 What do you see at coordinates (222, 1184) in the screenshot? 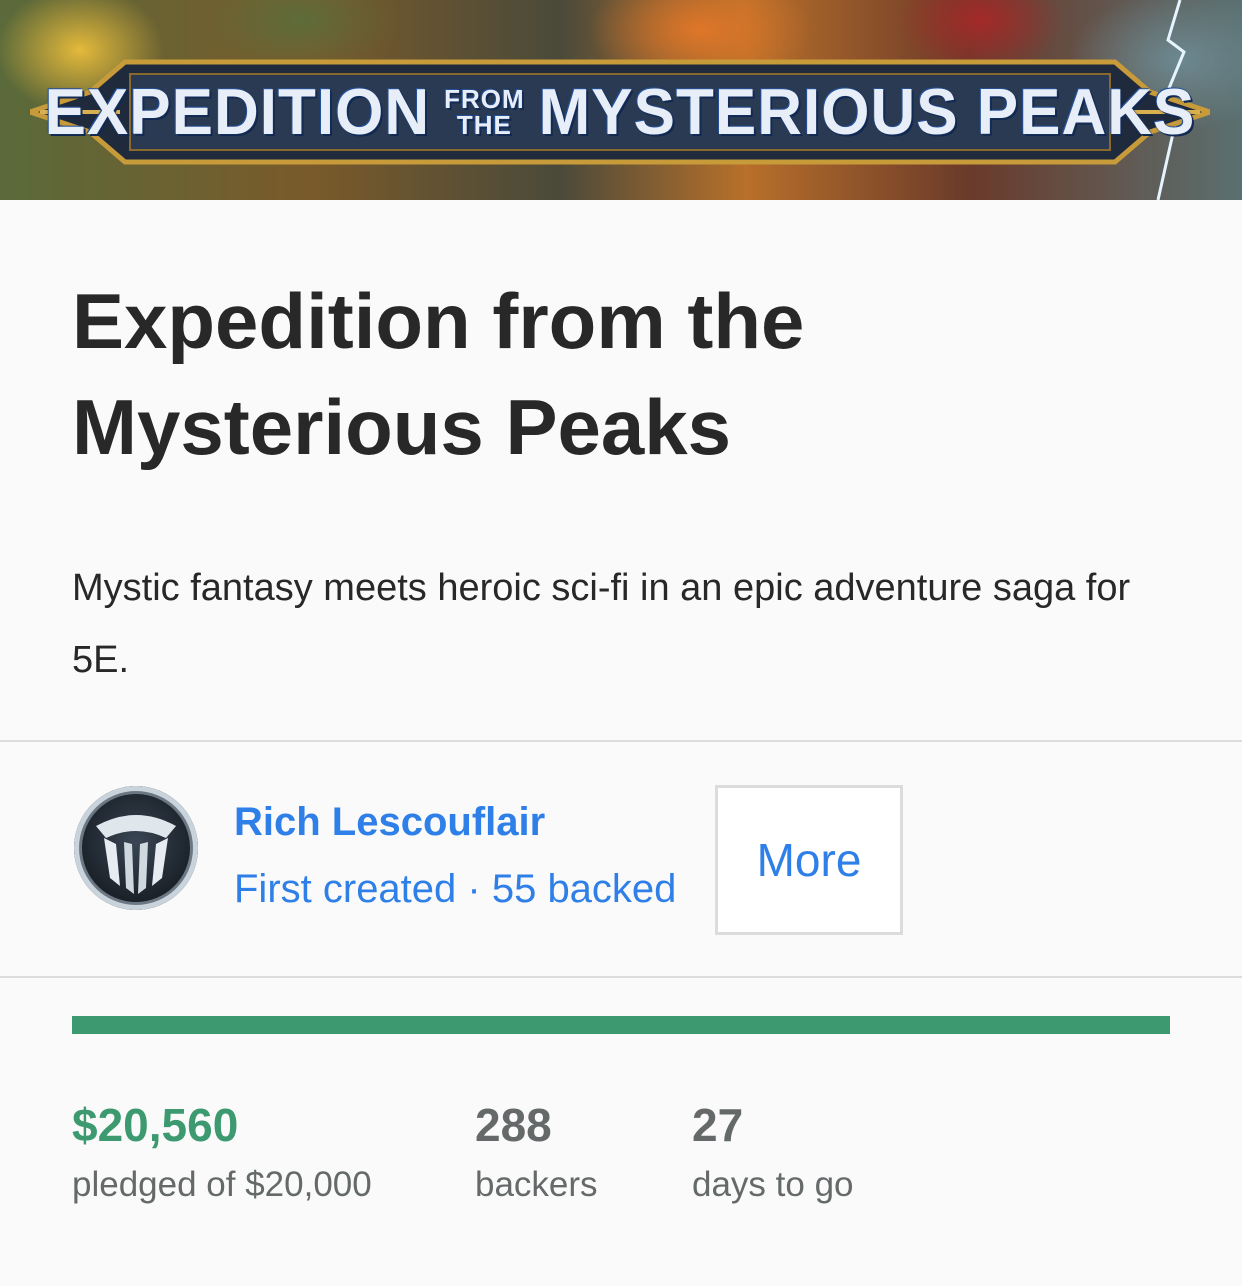
I see `pledged-label: pledged of $20,000` at bounding box center [222, 1184].